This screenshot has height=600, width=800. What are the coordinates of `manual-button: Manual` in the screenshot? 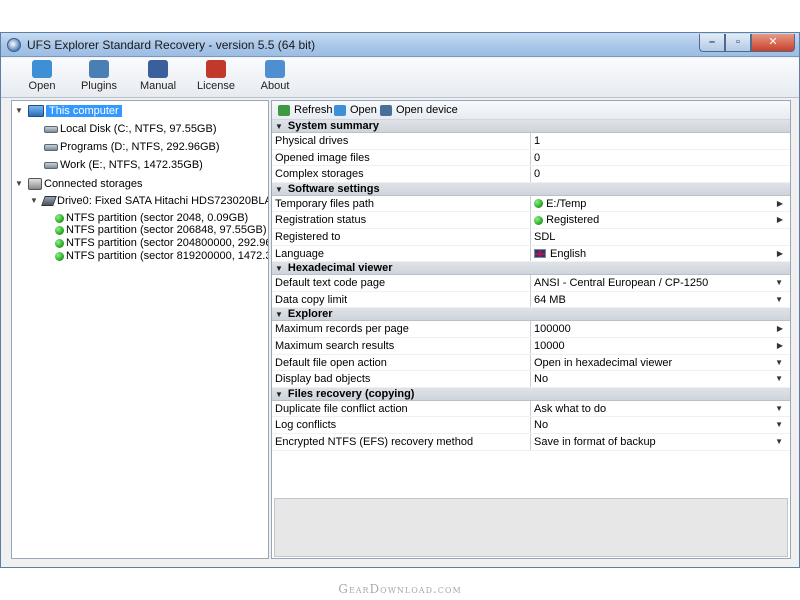 It's located at (158, 78).